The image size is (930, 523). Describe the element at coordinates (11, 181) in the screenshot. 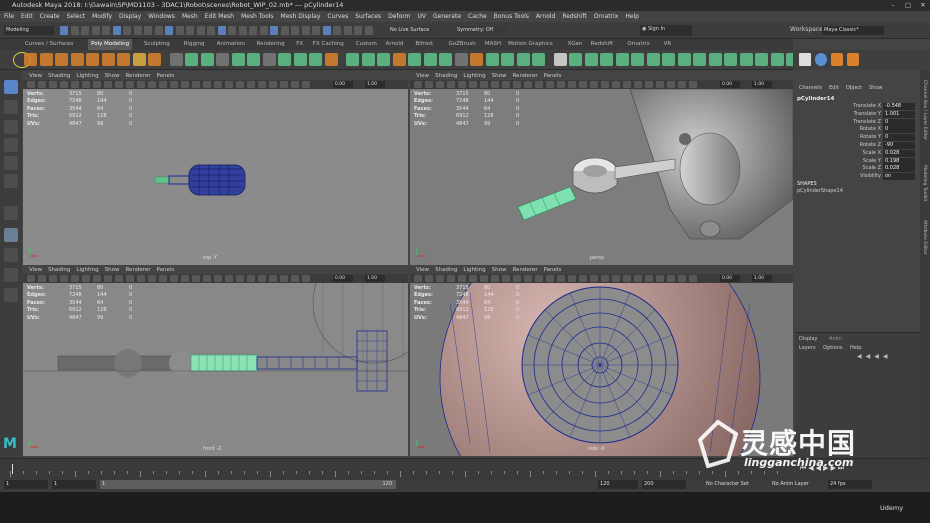

I see `scale-tool-icon` at that location.